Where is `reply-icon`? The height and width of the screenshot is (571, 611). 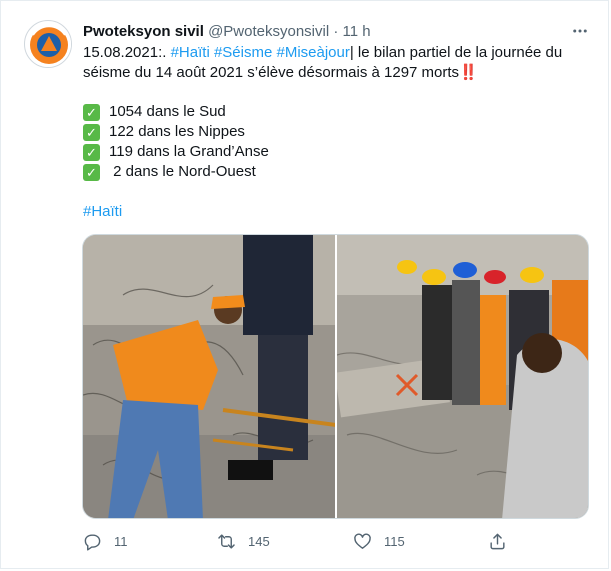
reply-icon is located at coordinates (92, 542).